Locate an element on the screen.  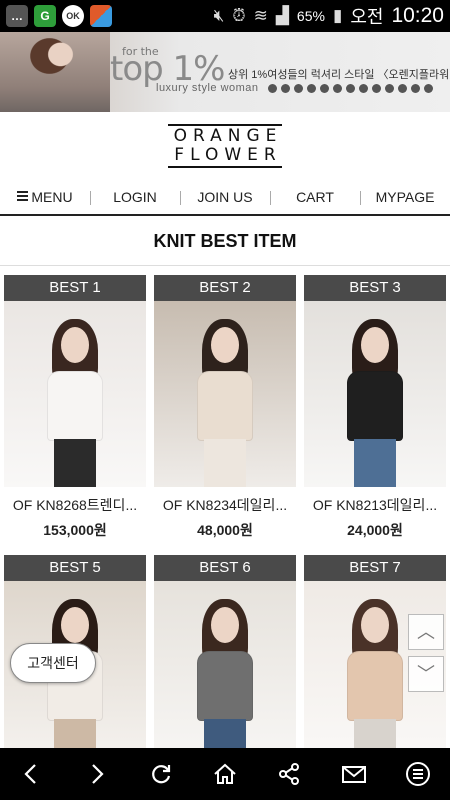
product-price: 48,000원 is located at coordinates (225, 530).